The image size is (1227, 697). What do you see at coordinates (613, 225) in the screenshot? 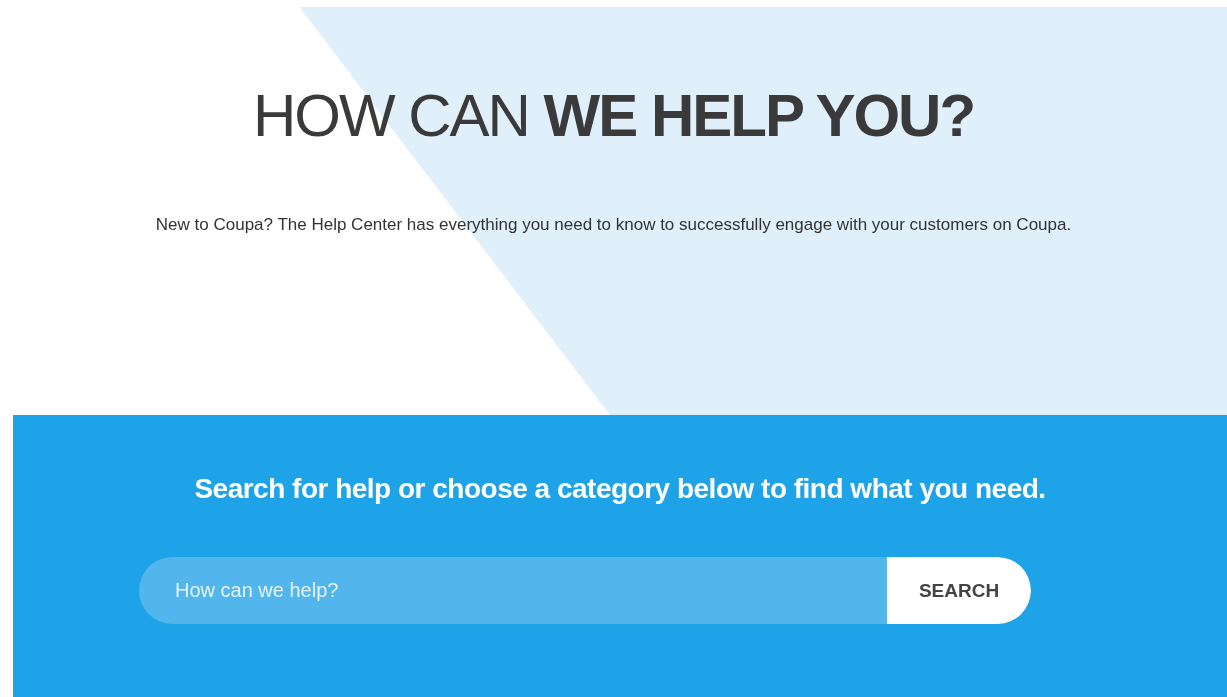
I see `intro-text: New to Coupa? The Help Center has everything you need to know to successfully engage with your customers on Coupa.` at bounding box center [613, 225].